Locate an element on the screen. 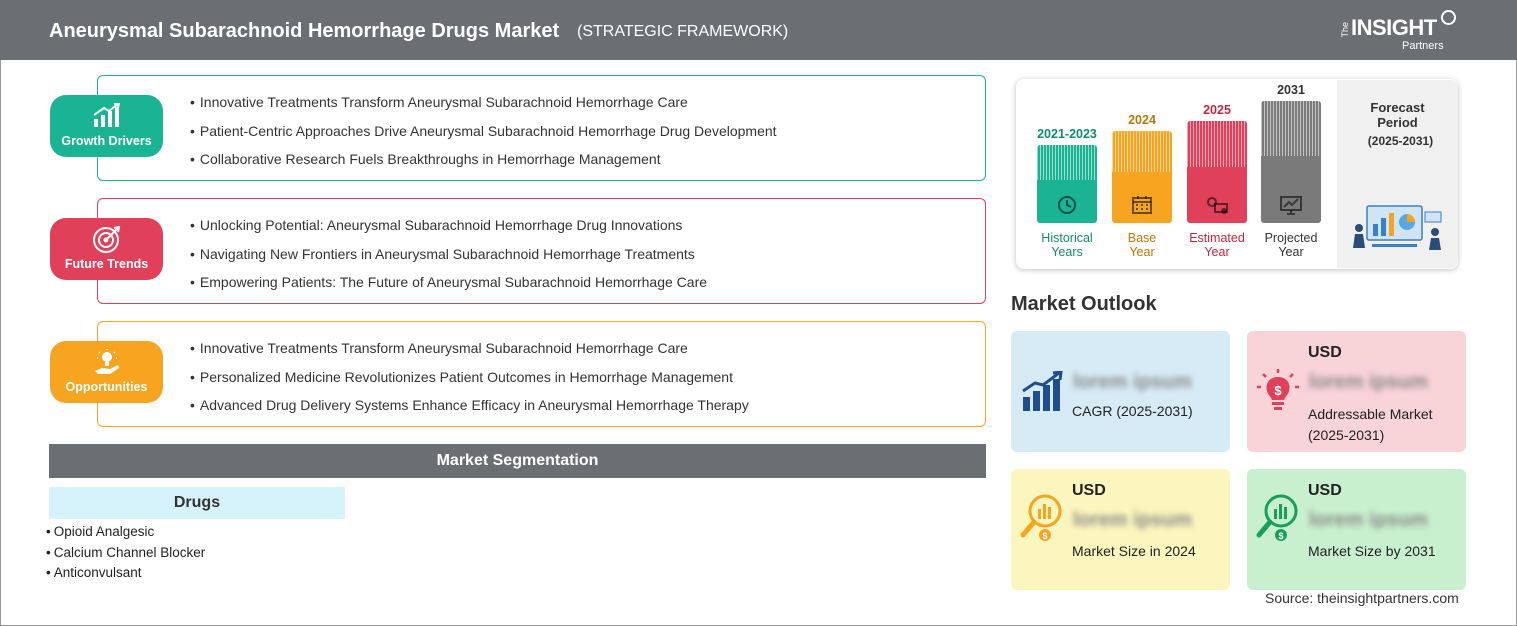 The image size is (1517, 626). cagr-card: lorem ipsum CAGR (2025-2031) is located at coordinates (1120, 391).